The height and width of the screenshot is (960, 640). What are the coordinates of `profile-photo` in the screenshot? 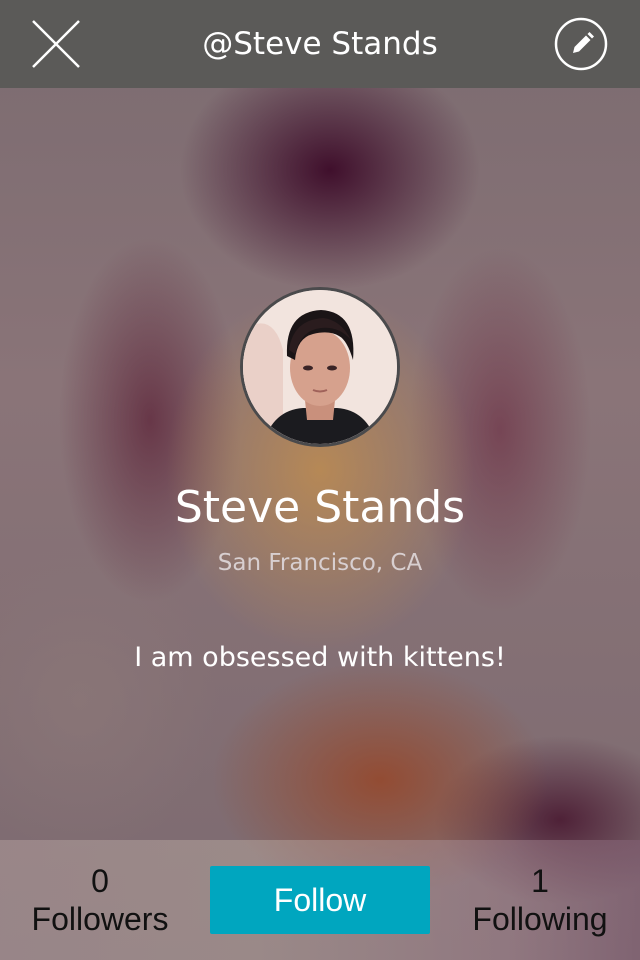 It's located at (320, 367).